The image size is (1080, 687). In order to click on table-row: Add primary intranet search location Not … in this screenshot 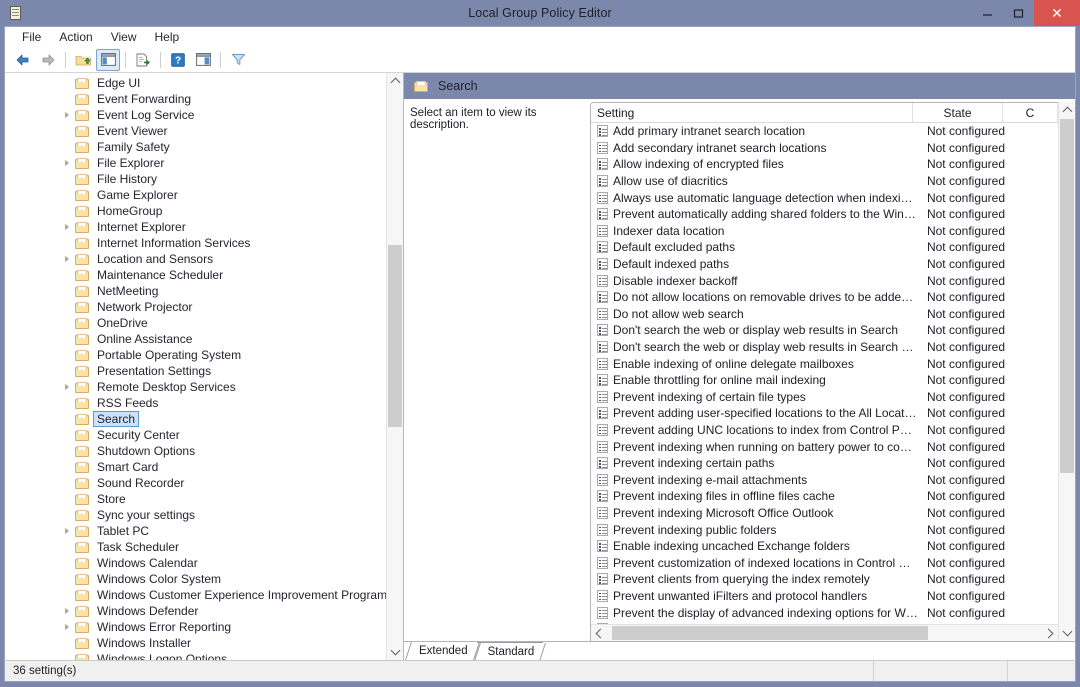, I will do `click(824, 131)`.